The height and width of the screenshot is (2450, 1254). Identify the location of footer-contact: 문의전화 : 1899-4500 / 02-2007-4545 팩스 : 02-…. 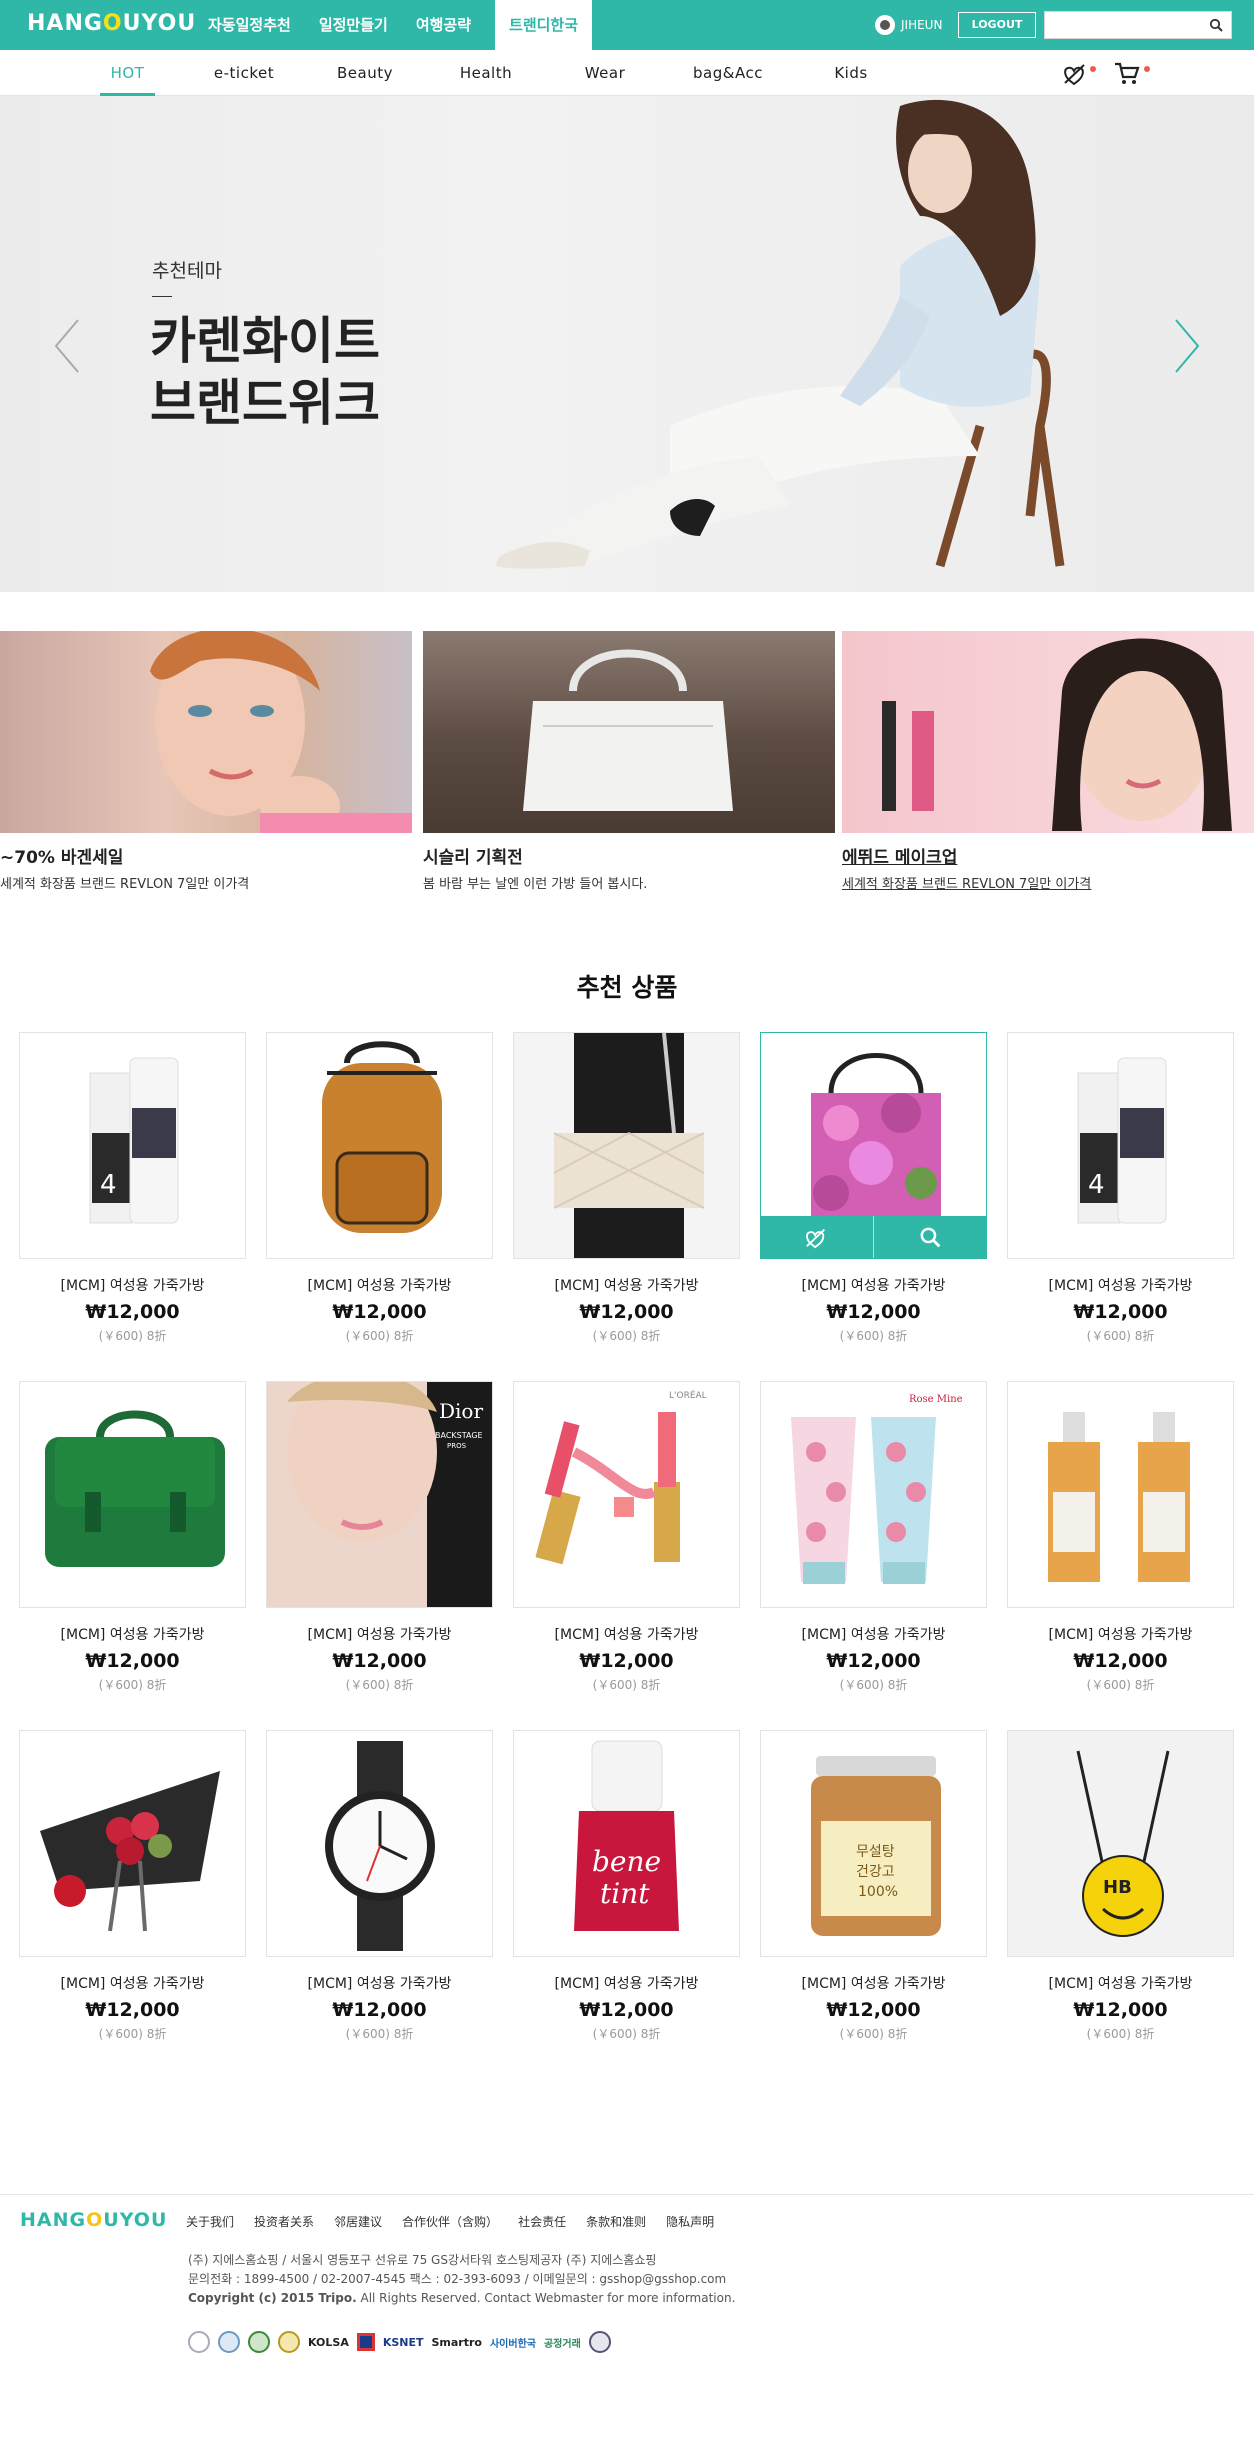
(457, 2279).